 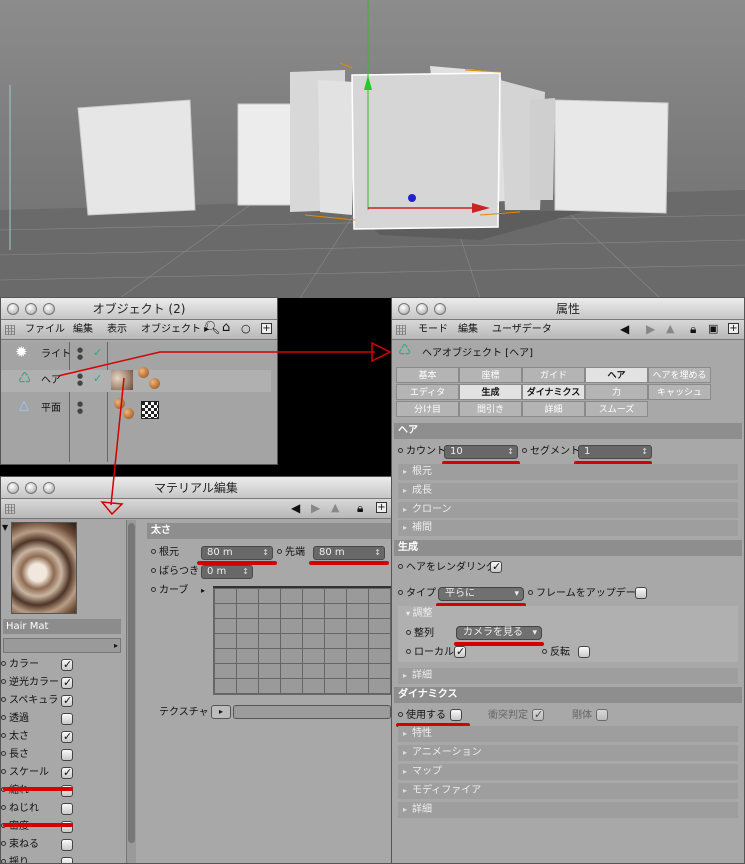 I want to click on use-dynamics-checkbox, so click(x=456, y=715).